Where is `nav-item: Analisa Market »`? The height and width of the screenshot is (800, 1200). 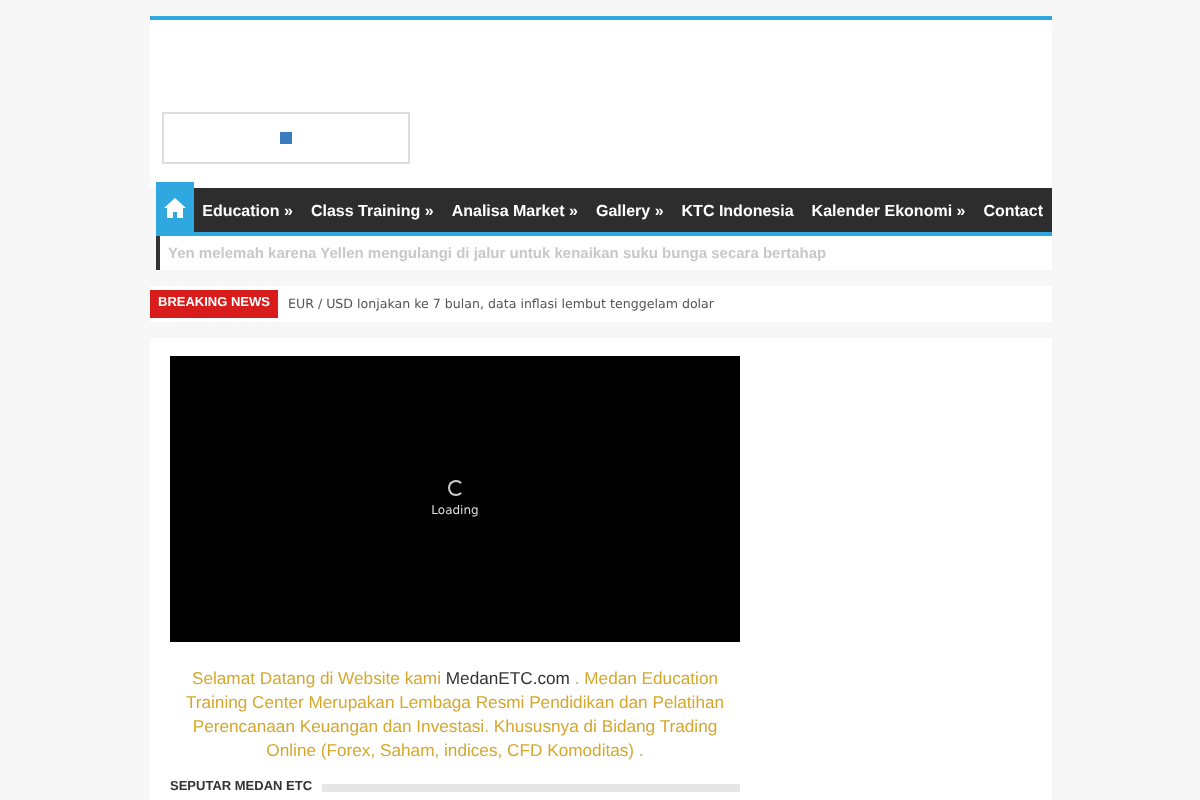 nav-item: Analisa Market » is located at coordinates (514, 210).